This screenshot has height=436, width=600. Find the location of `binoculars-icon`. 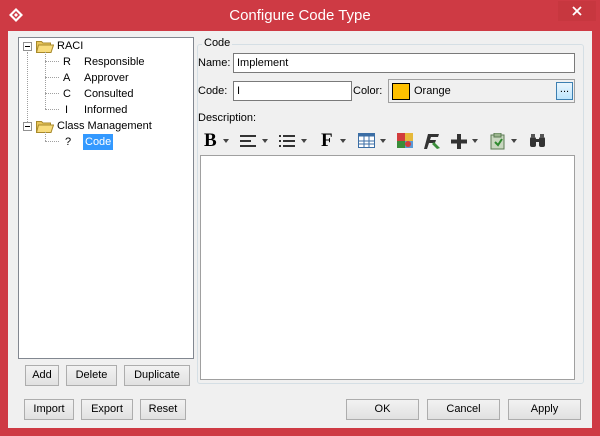

binoculars-icon is located at coordinates (537, 140).